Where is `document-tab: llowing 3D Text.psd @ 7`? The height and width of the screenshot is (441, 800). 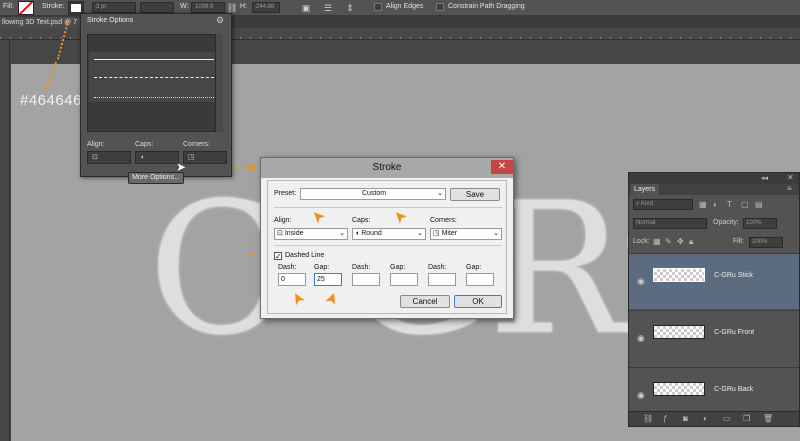
document-tab: llowing 3D Text.psd @ 7 is located at coordinates (45, 22).